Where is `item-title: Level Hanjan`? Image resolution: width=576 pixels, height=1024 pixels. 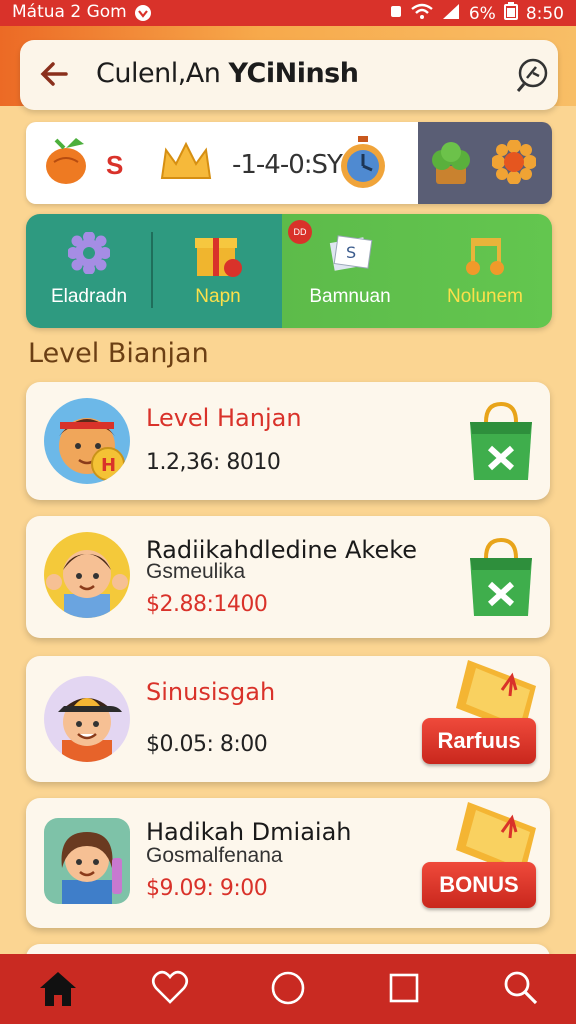
item-title: Level Hanjan is located at coordinates (224, 418).